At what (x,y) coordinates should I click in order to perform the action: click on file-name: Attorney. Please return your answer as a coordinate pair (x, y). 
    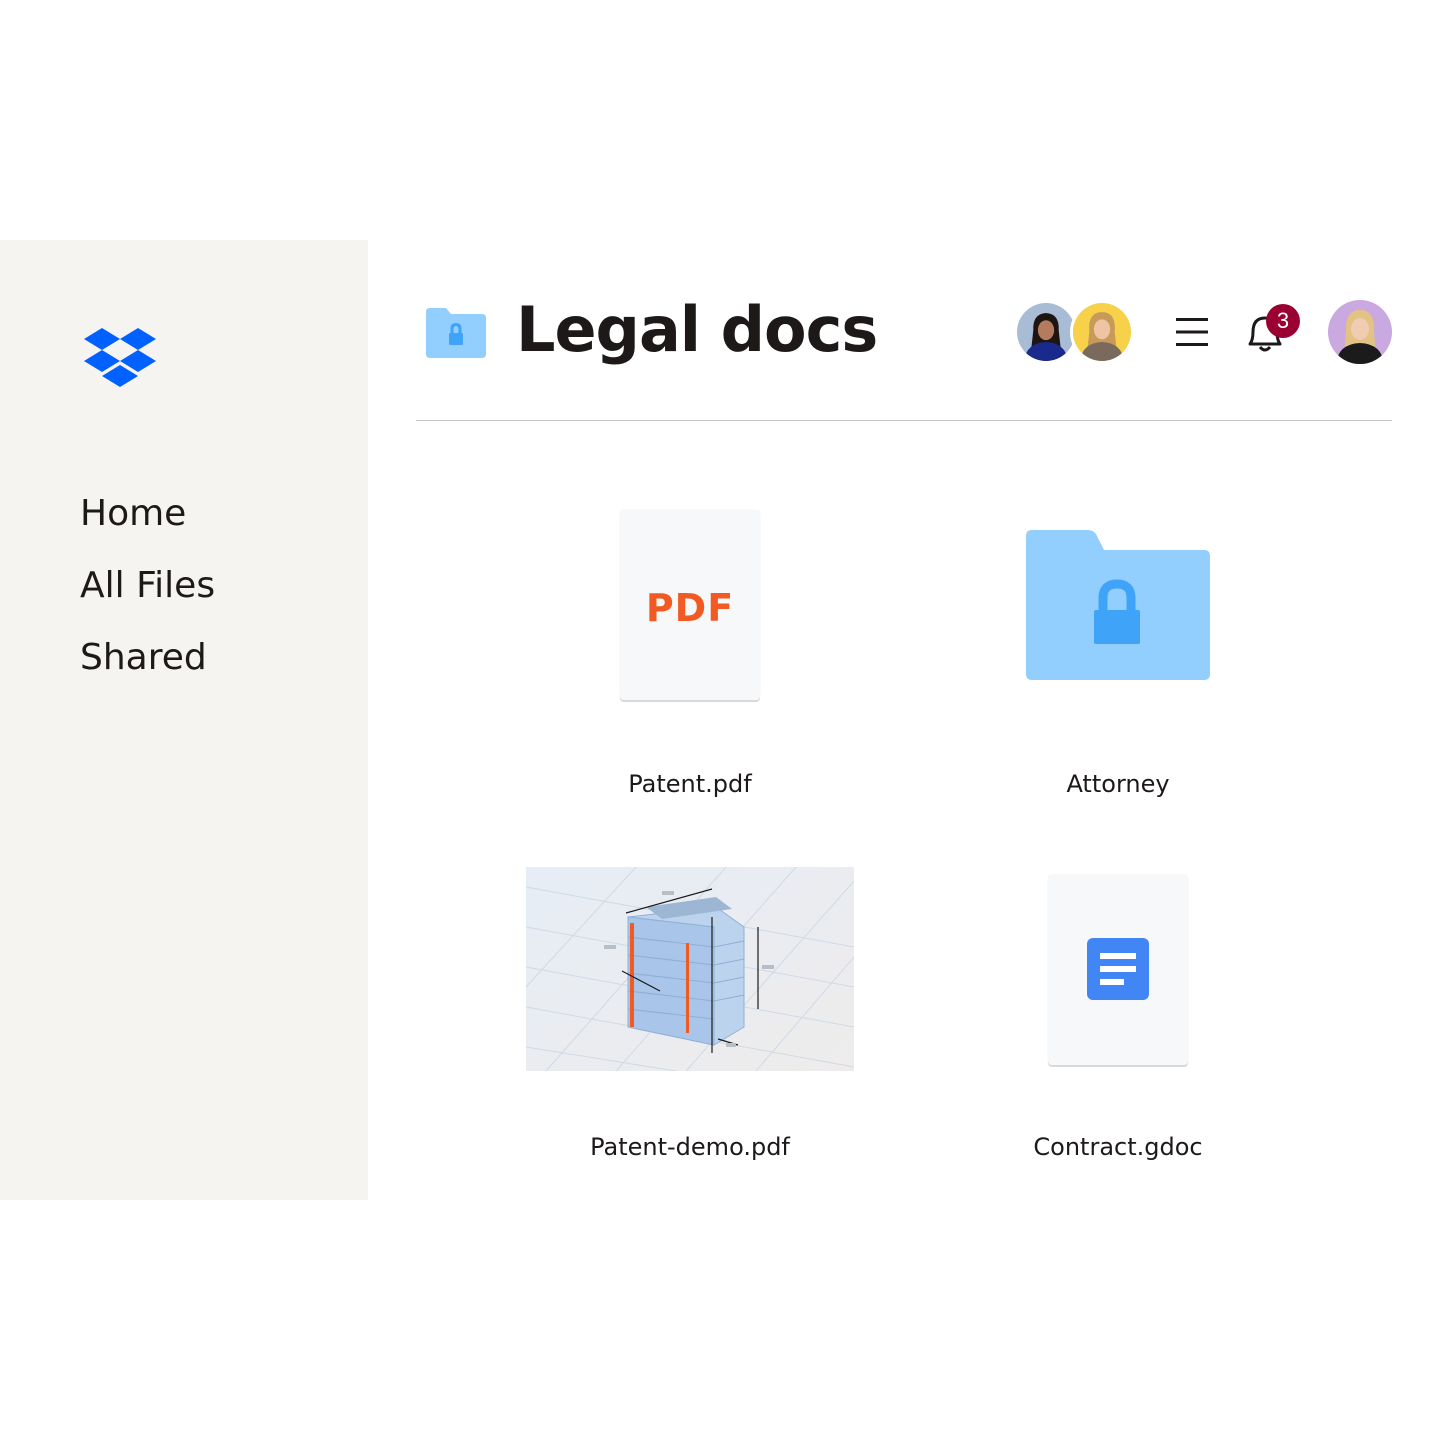
    Looking at the image, I should click on (1118, 784).